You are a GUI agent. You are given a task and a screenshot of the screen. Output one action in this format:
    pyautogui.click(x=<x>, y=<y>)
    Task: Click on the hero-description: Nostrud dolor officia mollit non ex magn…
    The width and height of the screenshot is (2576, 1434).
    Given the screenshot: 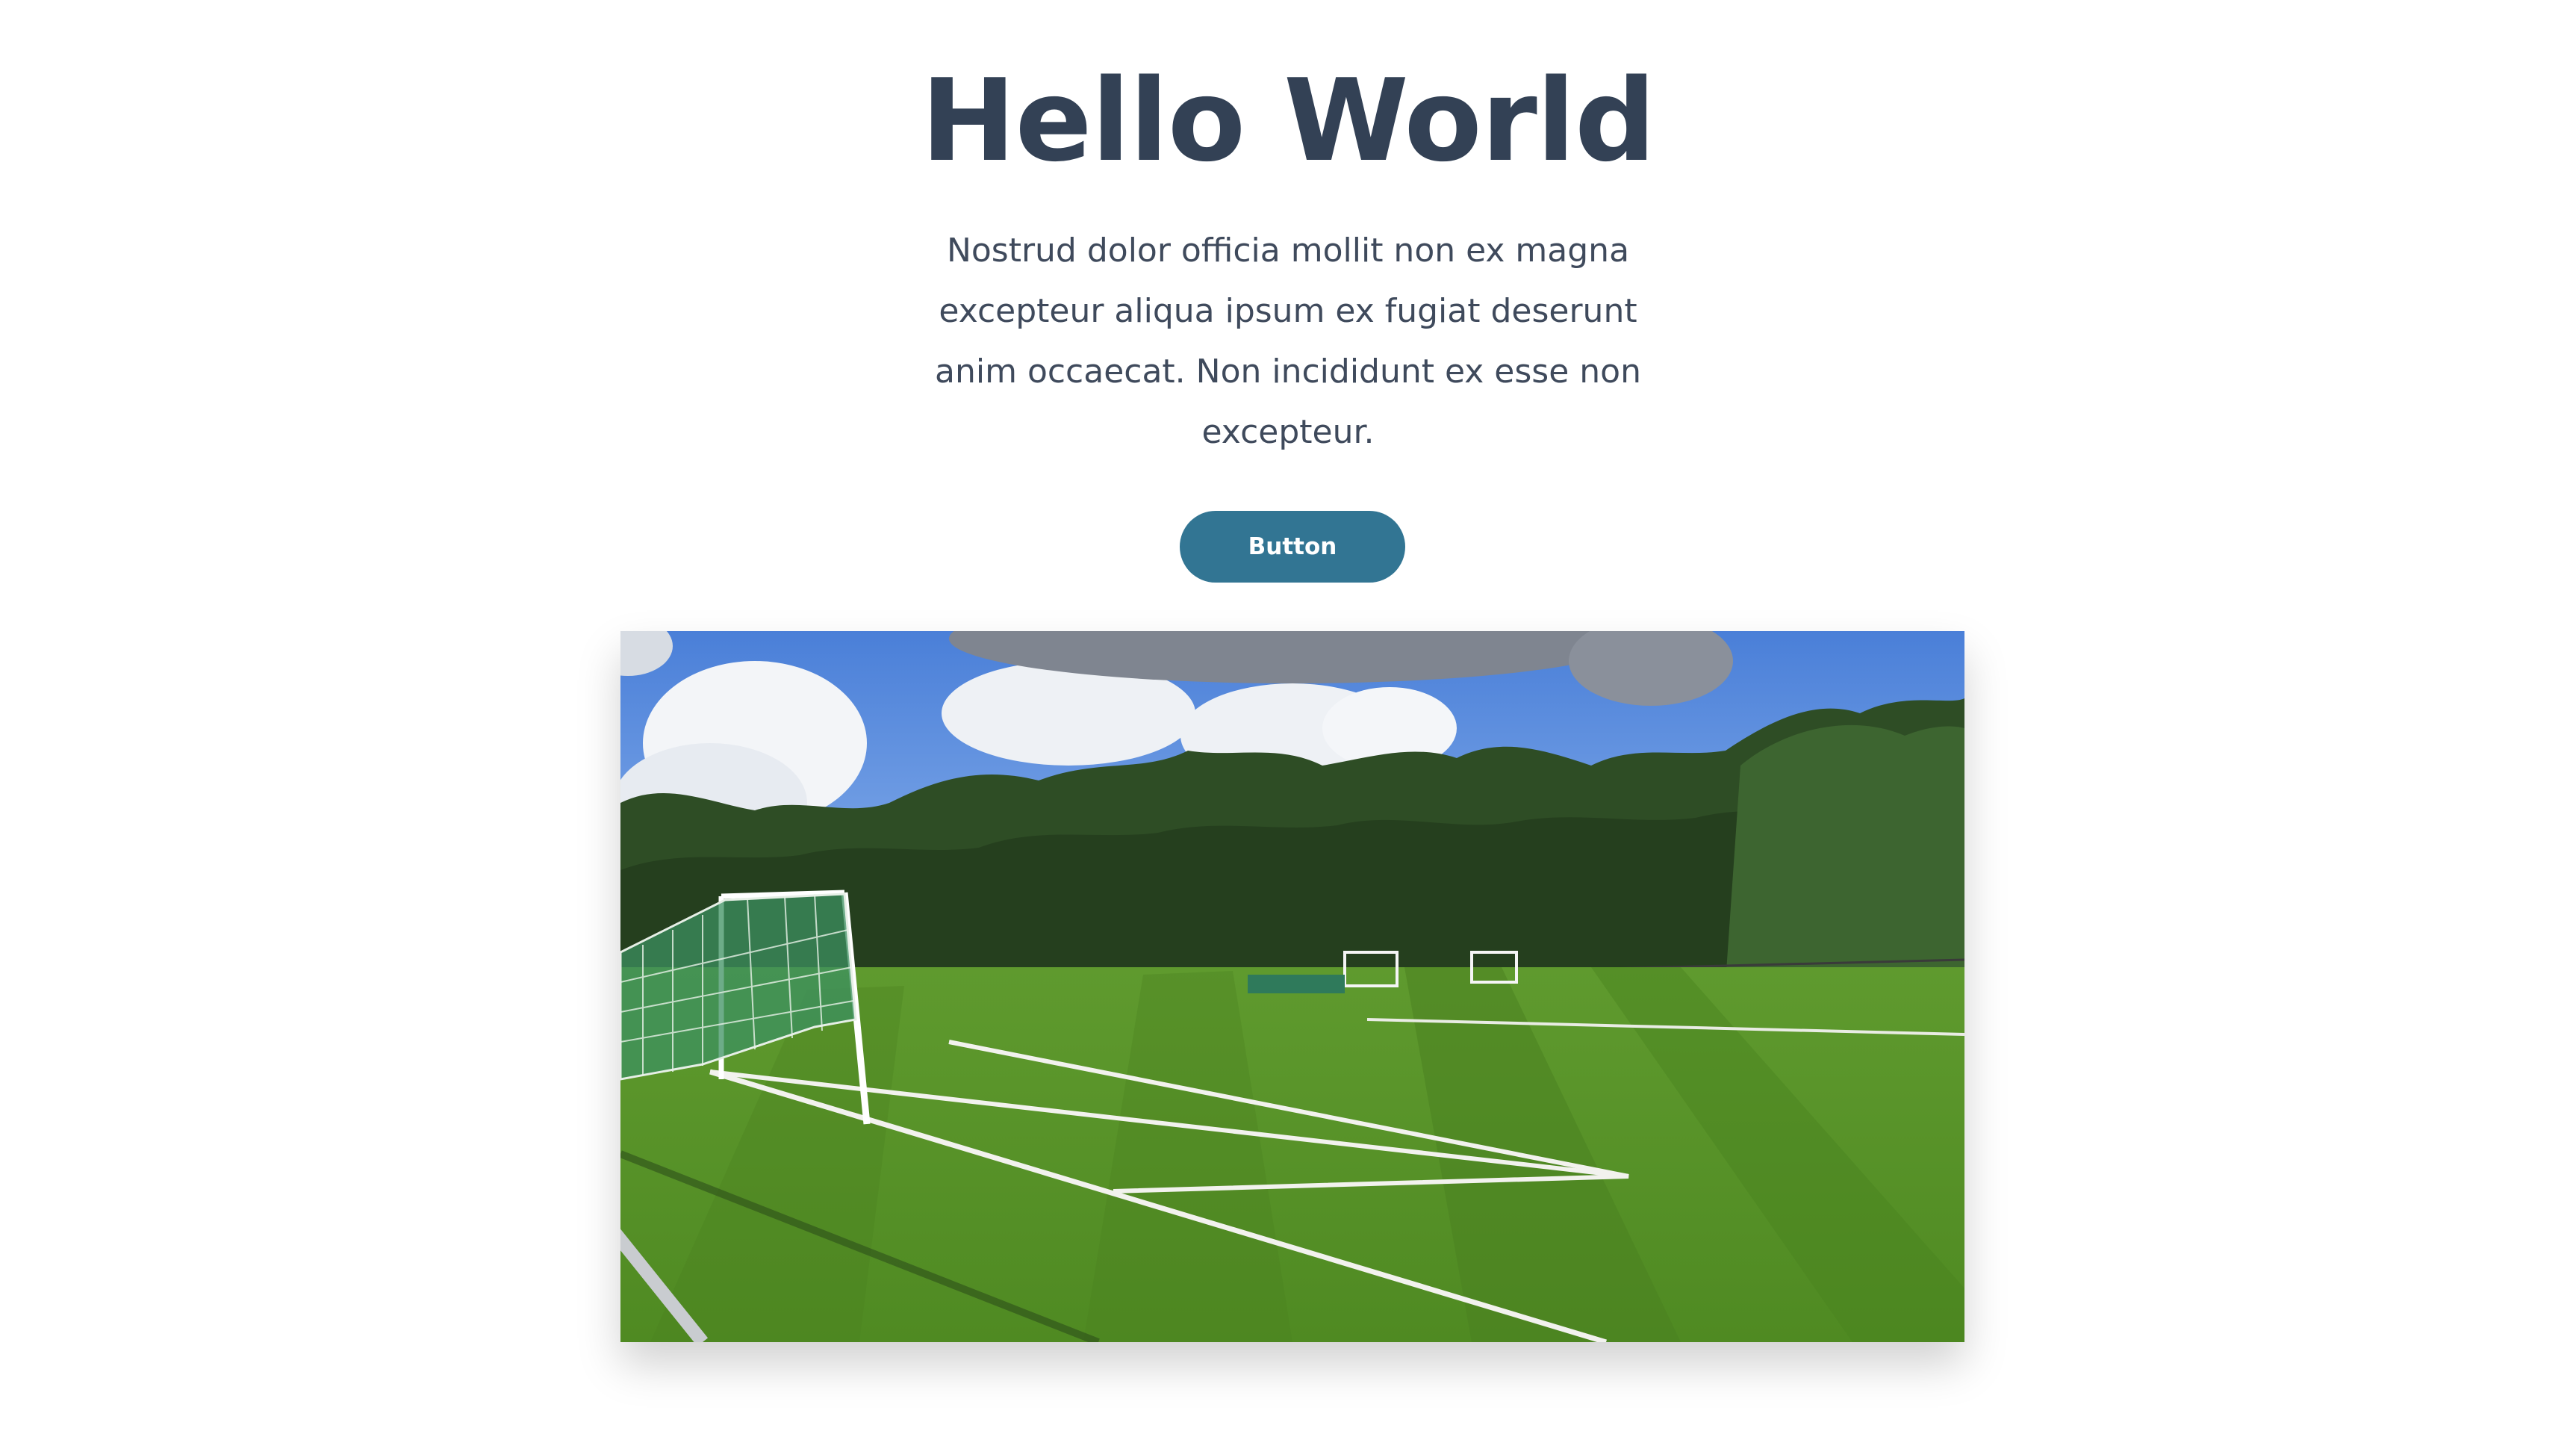 What is the action you would take?
    pyautogui.click(x=1288, y=341)
    